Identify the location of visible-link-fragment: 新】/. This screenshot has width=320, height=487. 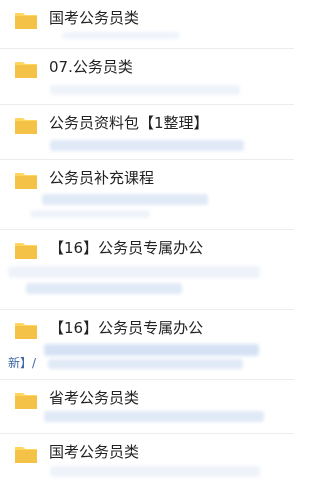
(22, 363).